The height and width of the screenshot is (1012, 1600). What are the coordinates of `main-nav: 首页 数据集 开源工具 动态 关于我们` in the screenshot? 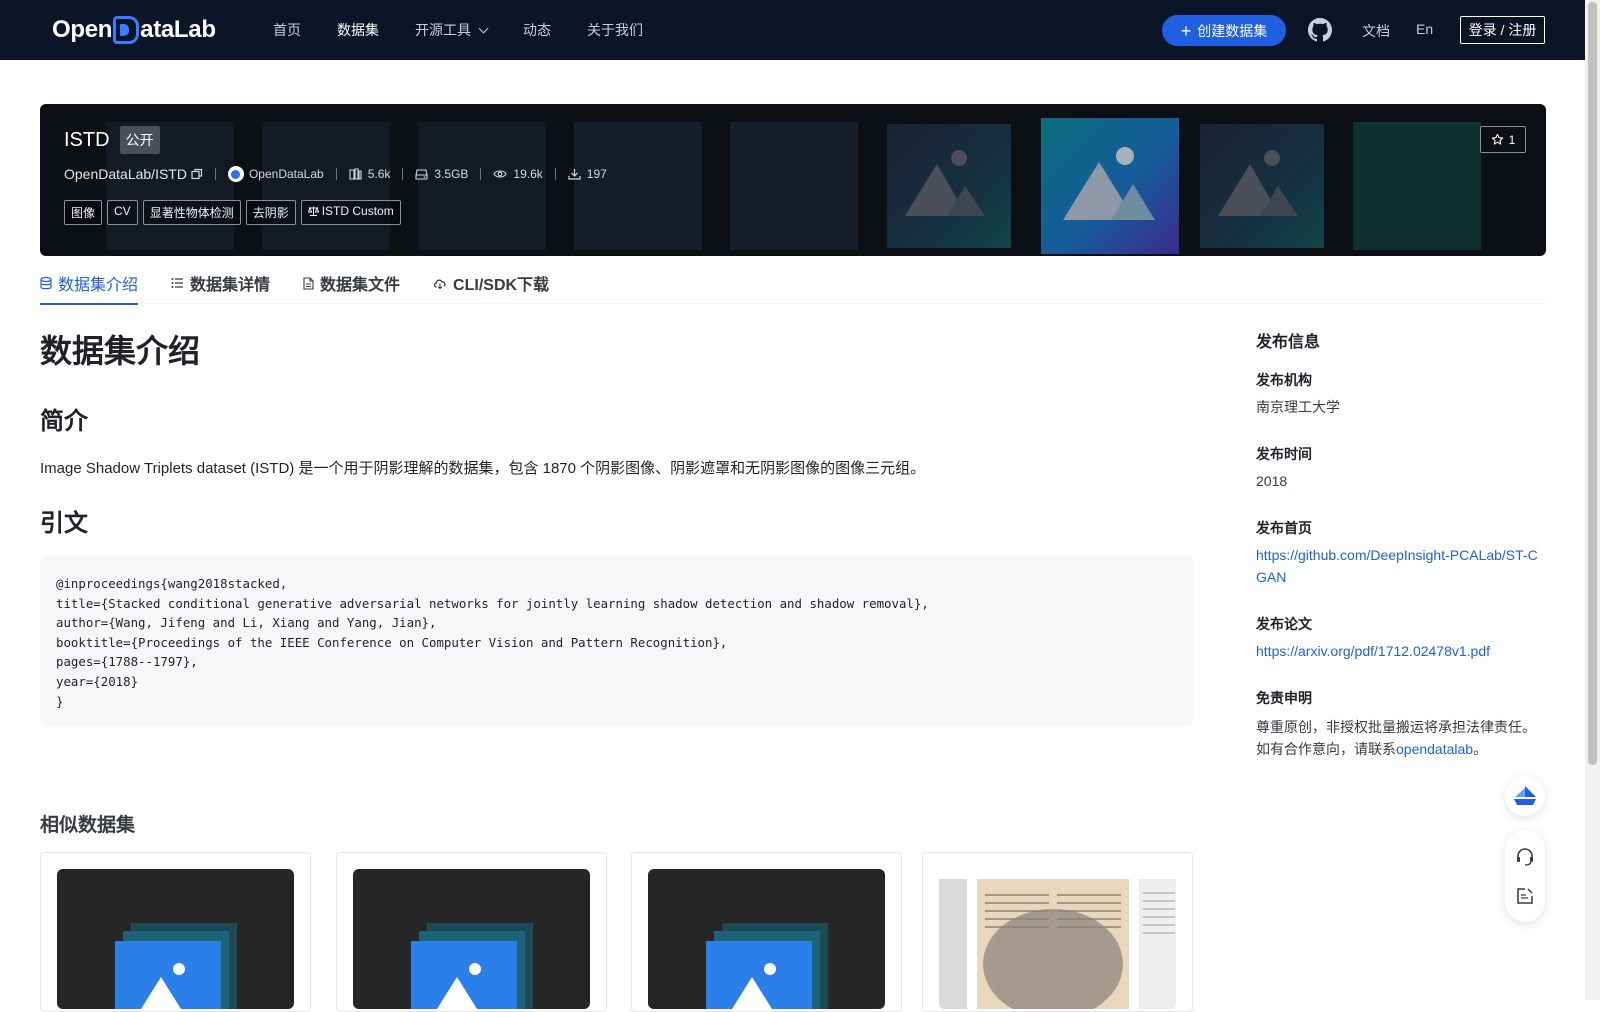 It's located at (476, 30).